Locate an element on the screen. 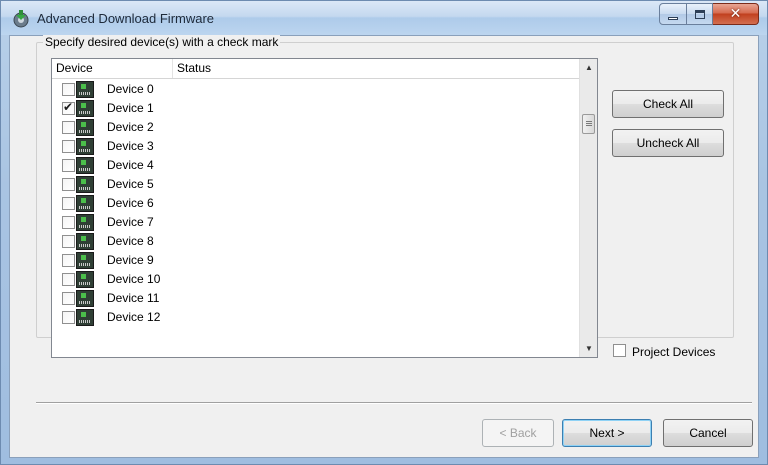 The width and height of the screenshot is (768, 465). minimize-button is located at coordinates (673, 14).